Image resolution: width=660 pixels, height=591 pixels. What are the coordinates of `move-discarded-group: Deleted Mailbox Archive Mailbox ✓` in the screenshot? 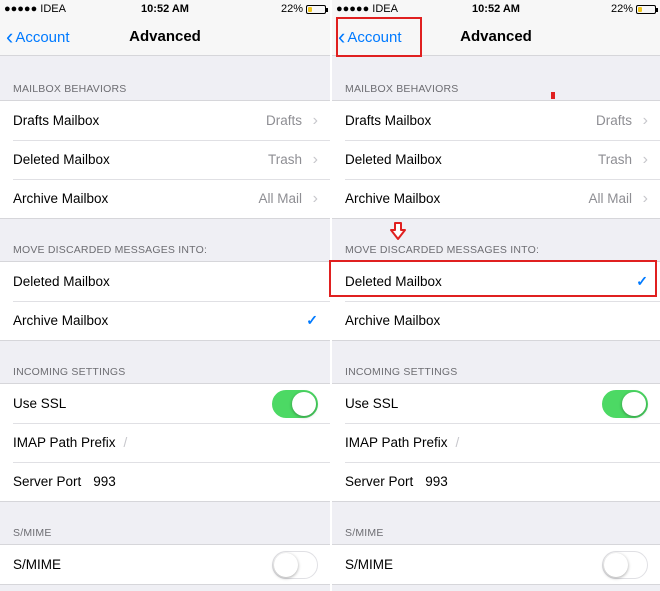 It's located at (165, 301).